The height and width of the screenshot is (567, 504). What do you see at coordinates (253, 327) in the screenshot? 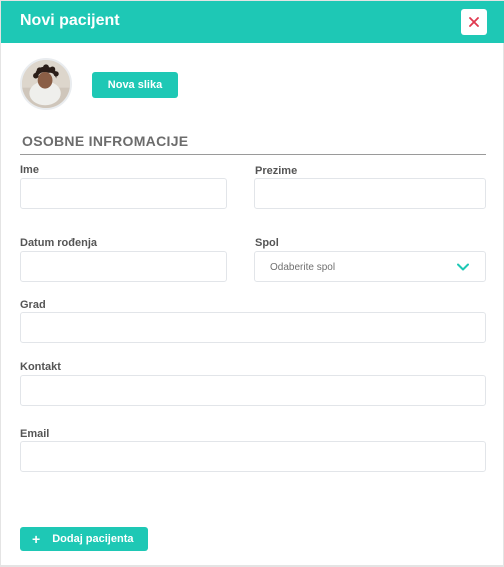
I see `city-field` at bounding box center [253, 327].